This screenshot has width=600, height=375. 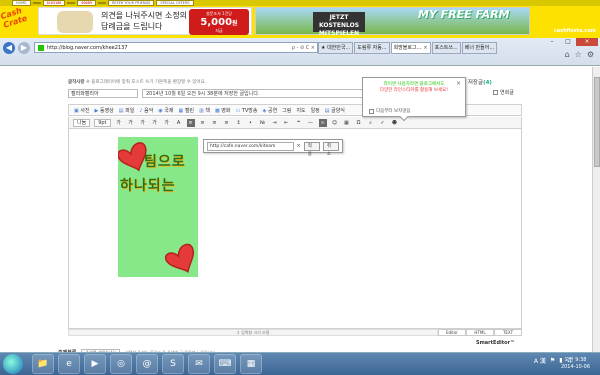 I want to click on ad-nav-refer: REFER YOUR FRIENDS, so click(x=131, y=3).